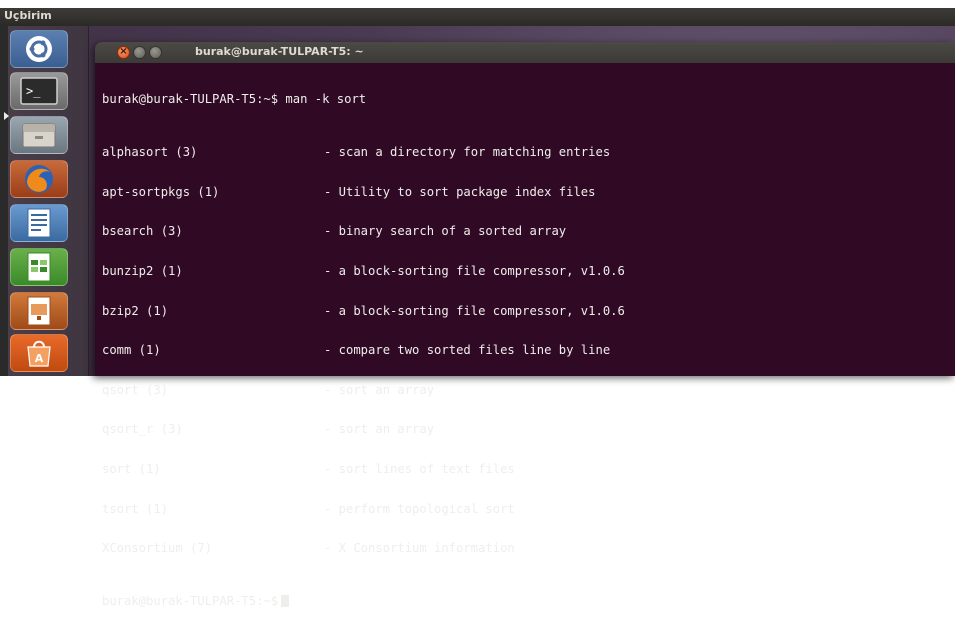 The height and width of the screenshot is (635, 955). I want to click on minimize-button, so click(139, 52).